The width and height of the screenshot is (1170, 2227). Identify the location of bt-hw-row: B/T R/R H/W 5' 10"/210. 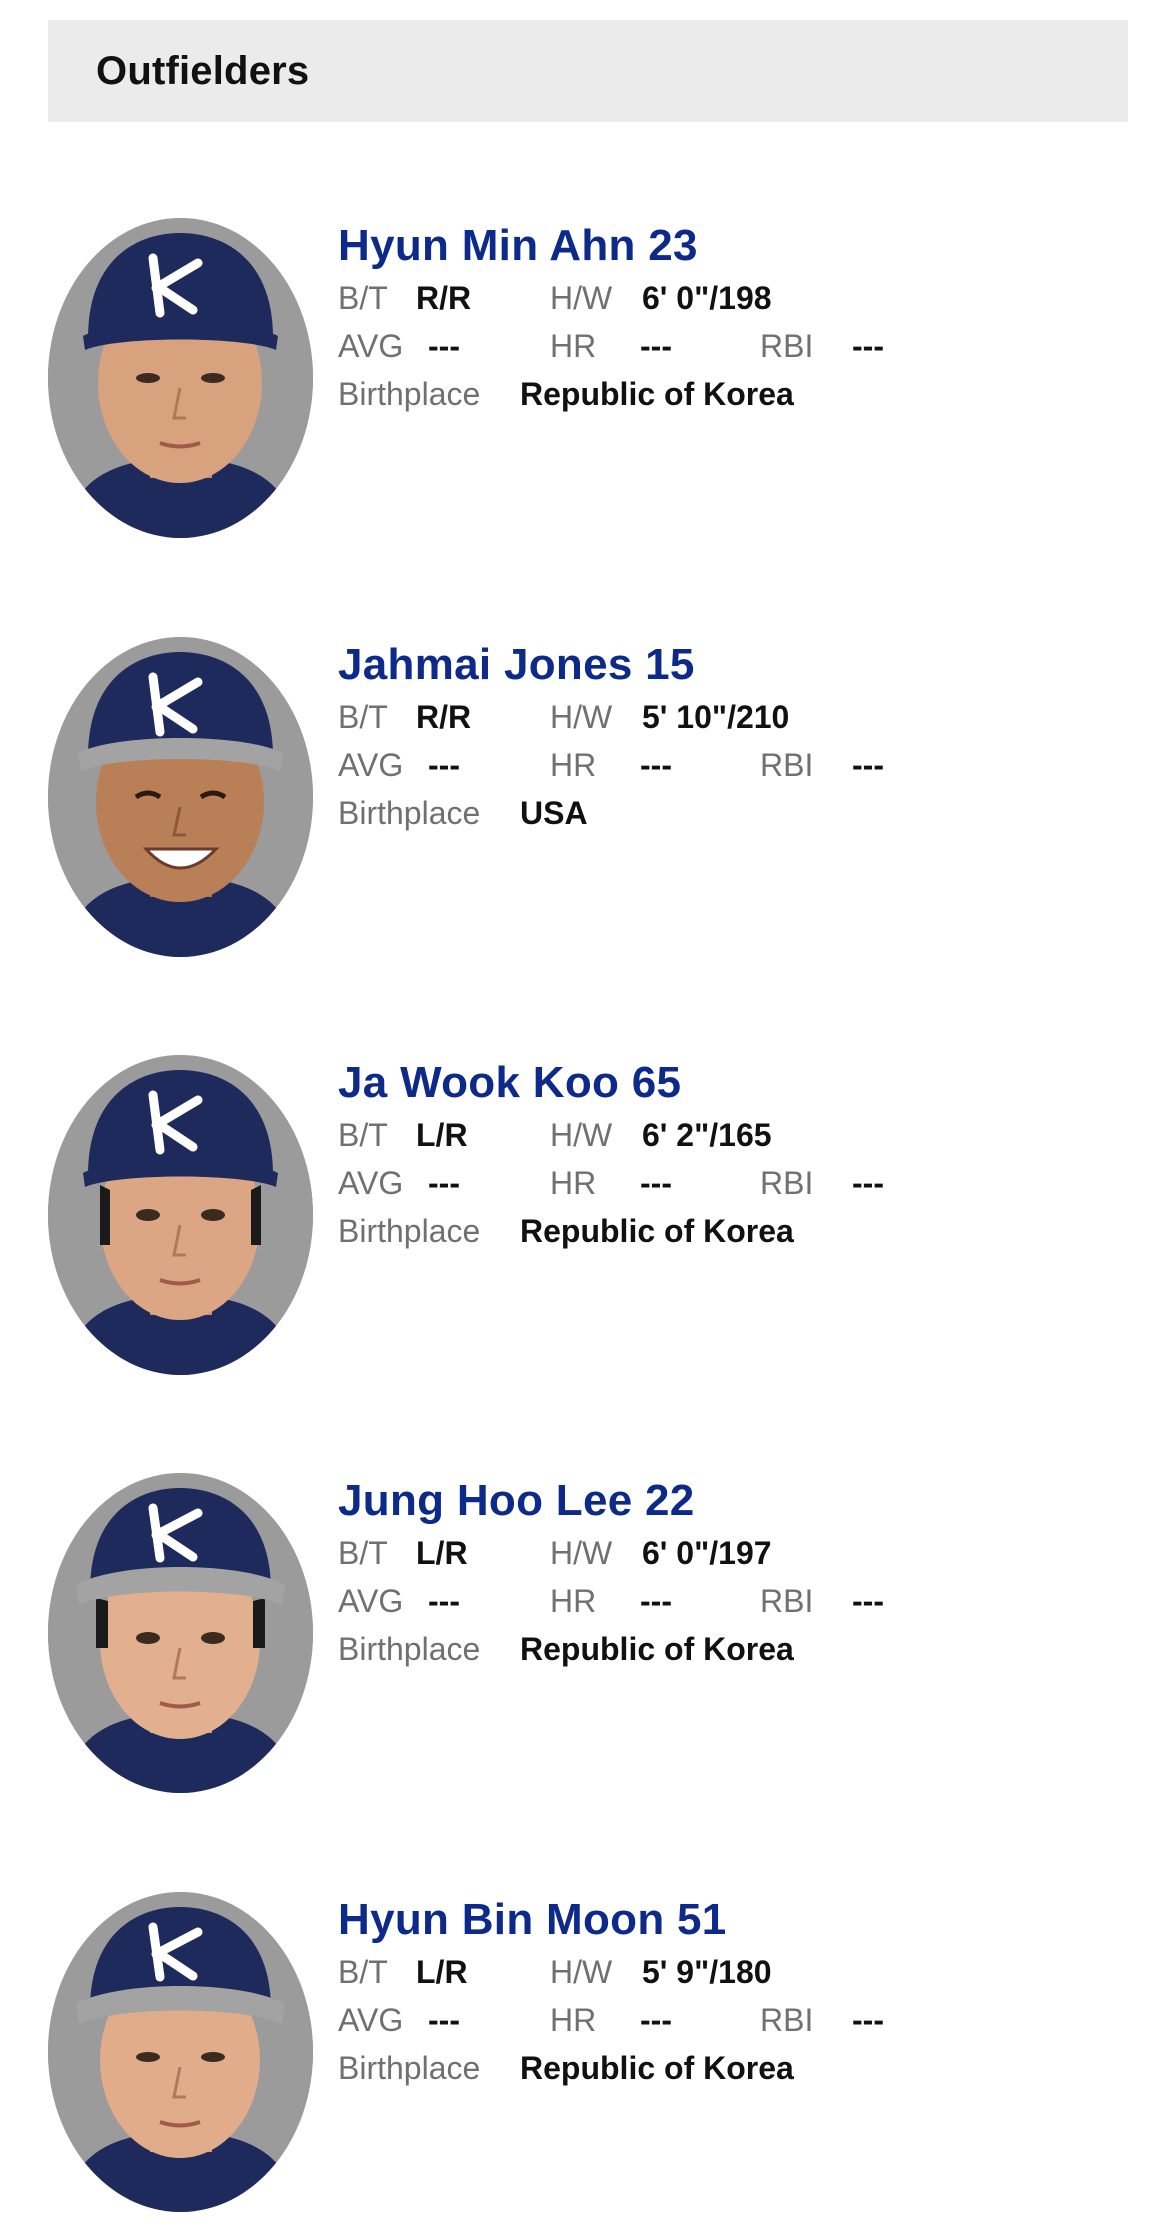
(563, 717).